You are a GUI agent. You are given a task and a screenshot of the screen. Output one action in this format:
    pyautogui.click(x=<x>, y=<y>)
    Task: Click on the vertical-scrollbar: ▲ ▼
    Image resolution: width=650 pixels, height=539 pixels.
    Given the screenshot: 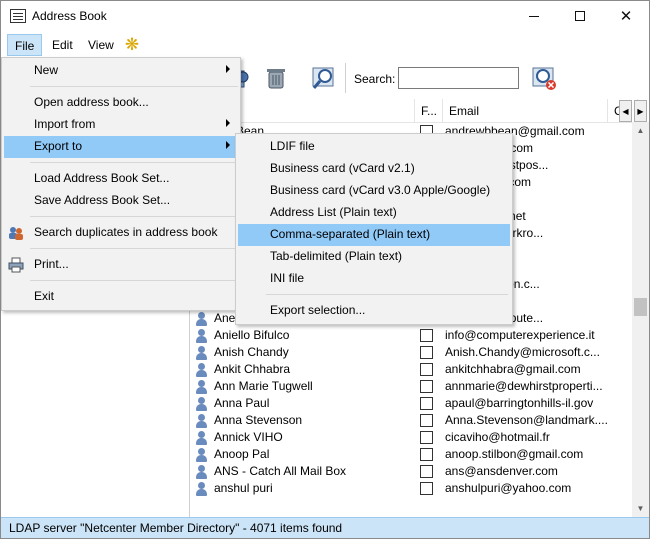 What is the action you would take?
    pyautogui.click(x=640, y=319)
    